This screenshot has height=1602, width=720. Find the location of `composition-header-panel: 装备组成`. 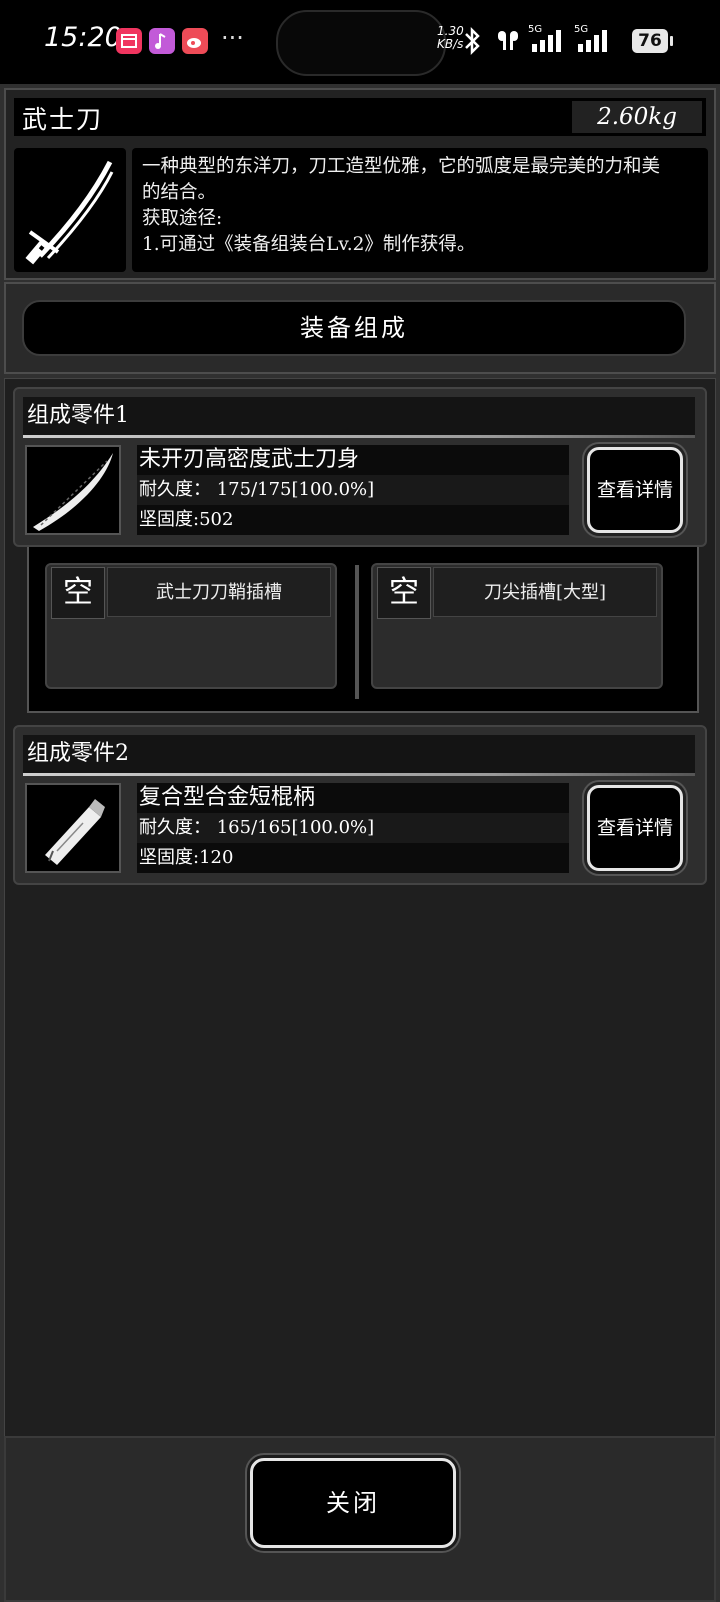

composition-header-panel: 装备组成 is located at coordinates (360, 328).